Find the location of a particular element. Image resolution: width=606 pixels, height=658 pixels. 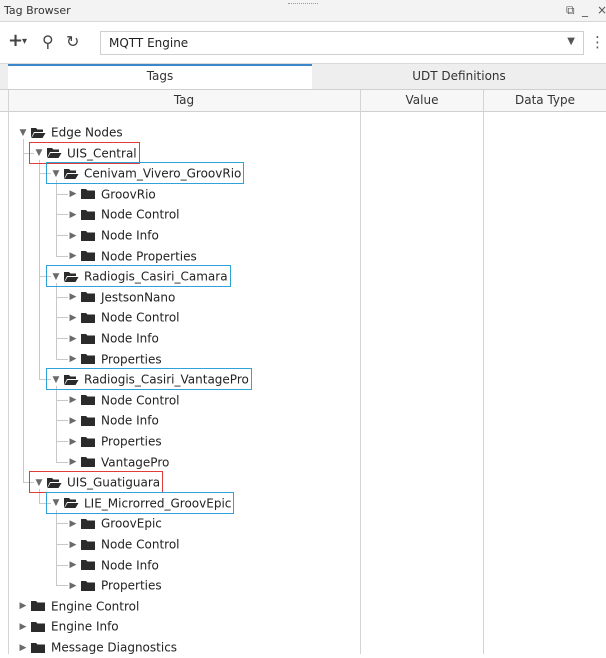

tree-item-label: Edge Nodes is located at coordinates (87, 132).